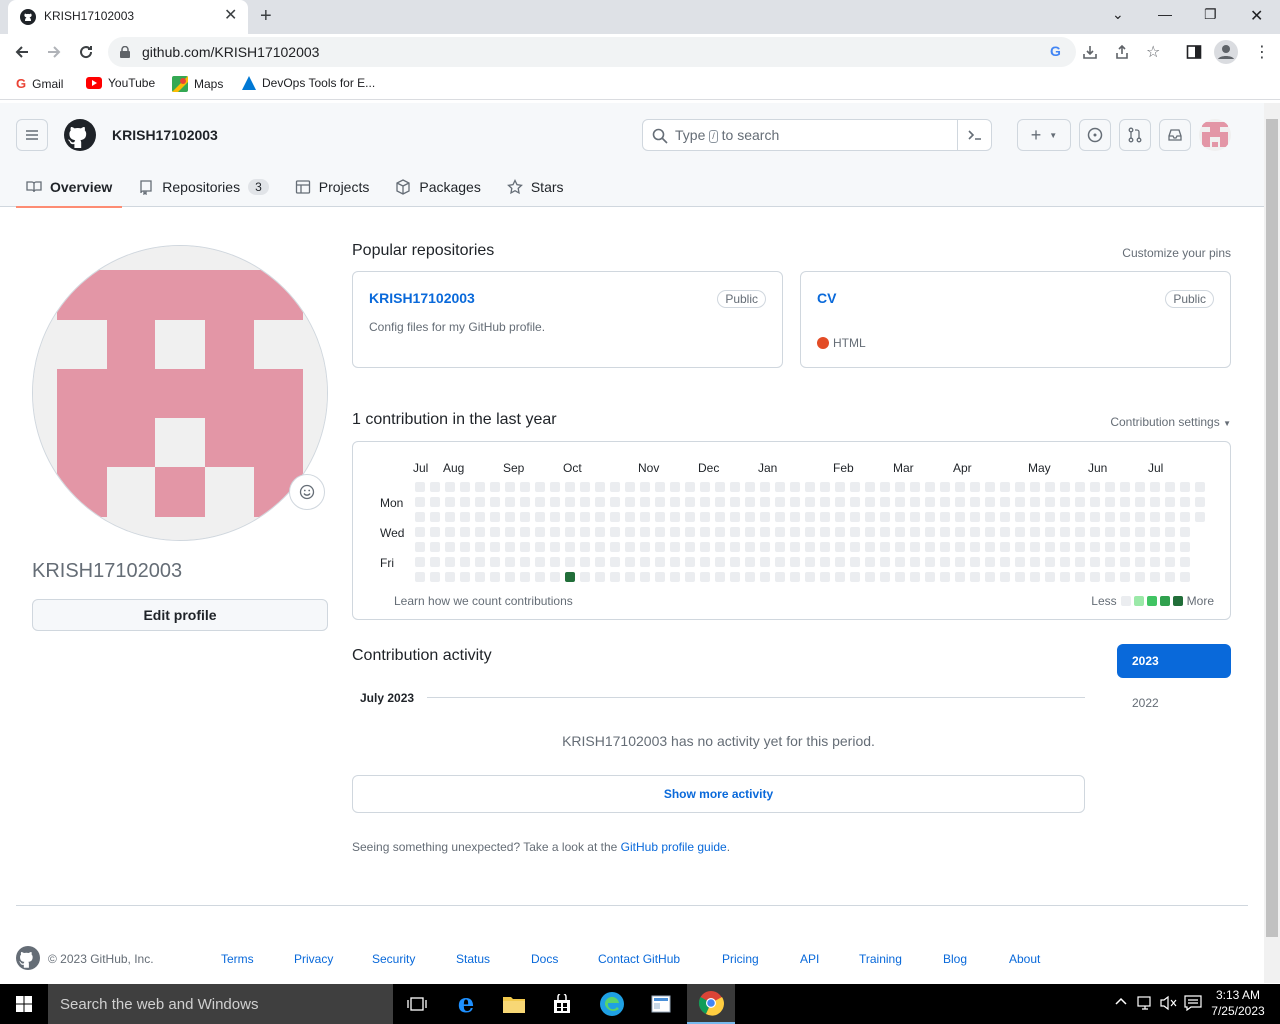 The width and height of the screenshot is (1280, 1024). I want to click on footer-link-pricing: Pricing, so click(740, 959).